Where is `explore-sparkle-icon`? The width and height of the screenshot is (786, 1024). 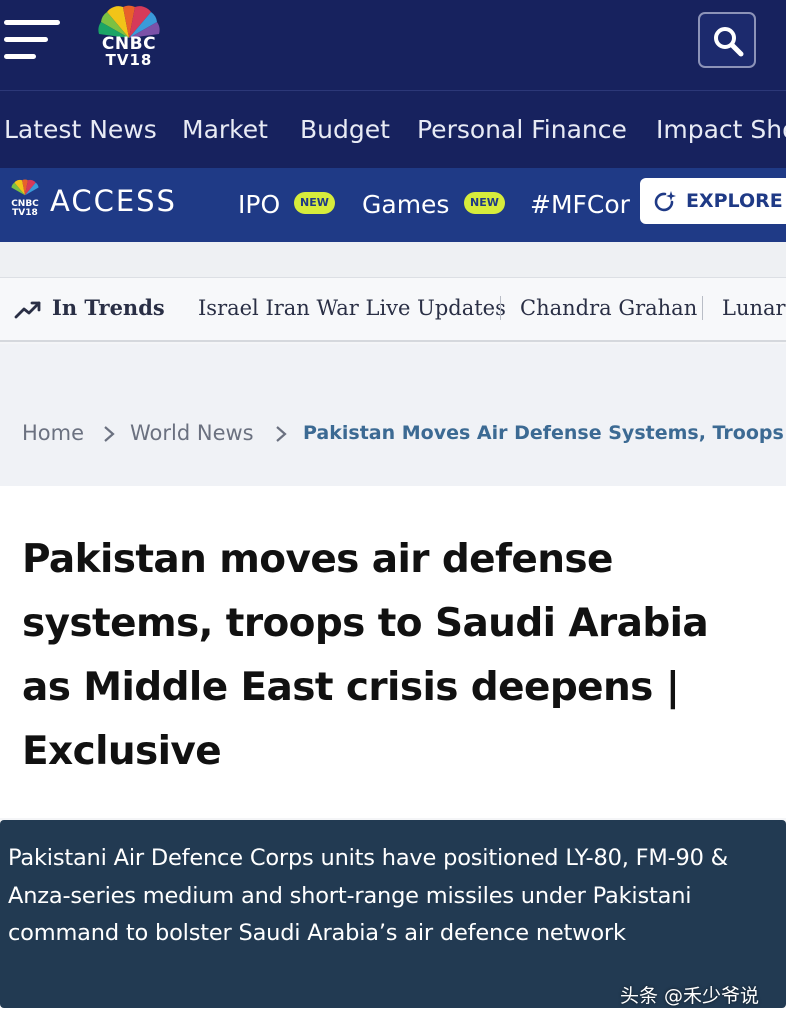 explore-sparkle-icon is located at coordinates (665, 201).